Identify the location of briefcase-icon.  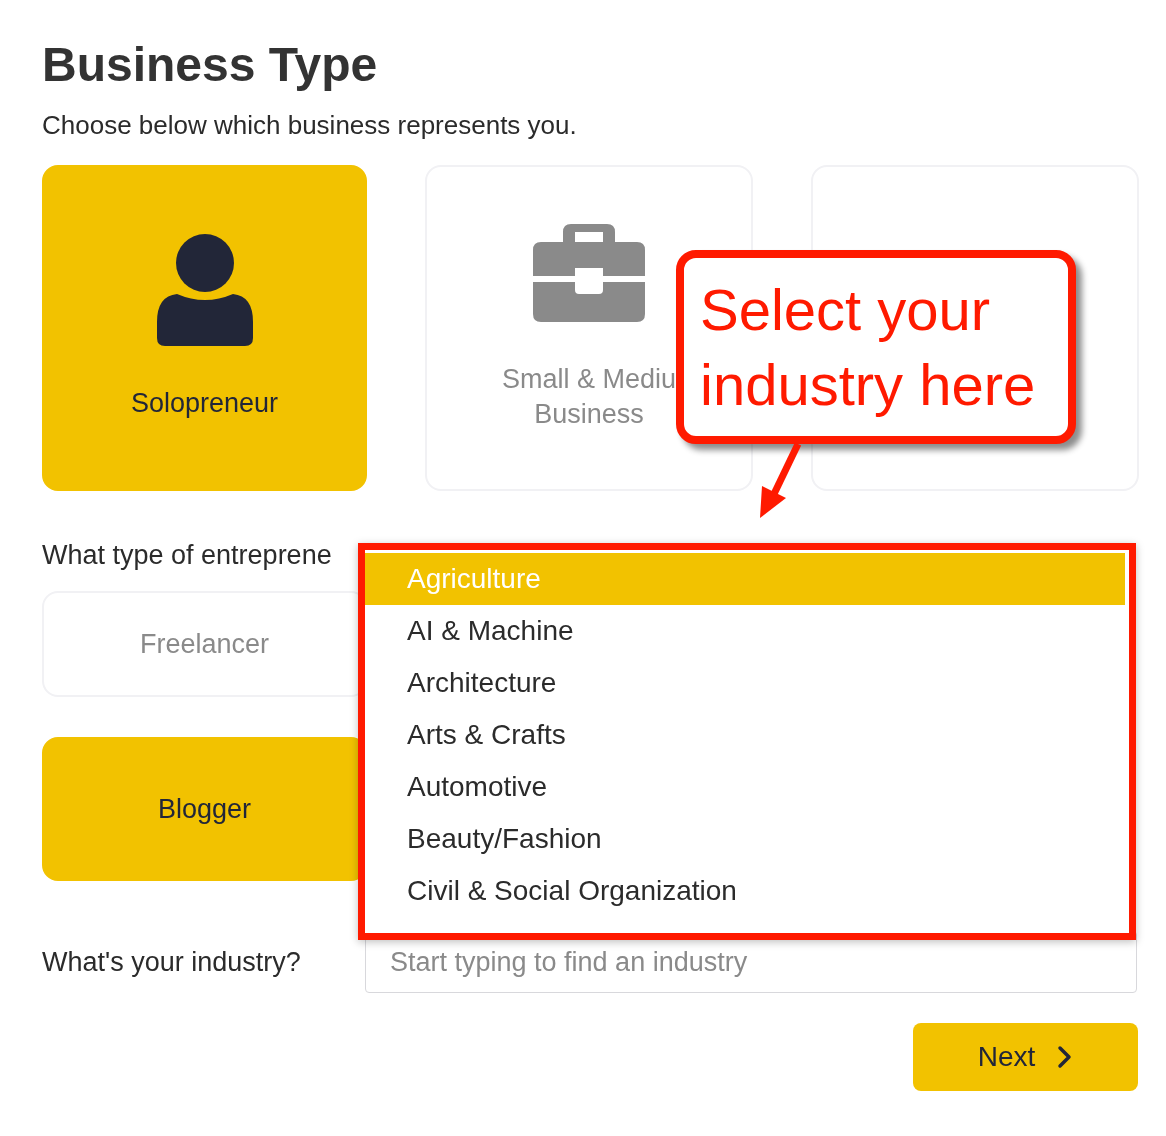
(589, 272).